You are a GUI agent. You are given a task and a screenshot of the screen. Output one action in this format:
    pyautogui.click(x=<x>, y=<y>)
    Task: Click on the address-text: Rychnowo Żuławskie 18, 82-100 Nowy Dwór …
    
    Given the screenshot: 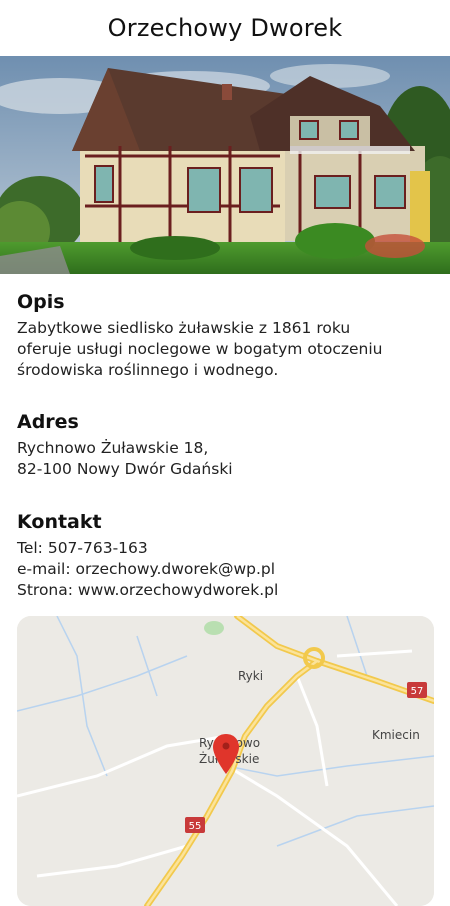 What is the action you would take?
    pyautogui.click(x=227, y=459)
    